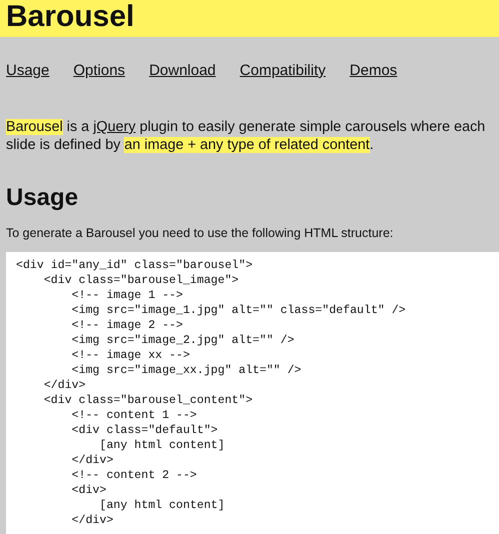 Image resolution: width=499 pixels, height=534 pixels. I want to click on site-title: Barousel, so click(70, 17).